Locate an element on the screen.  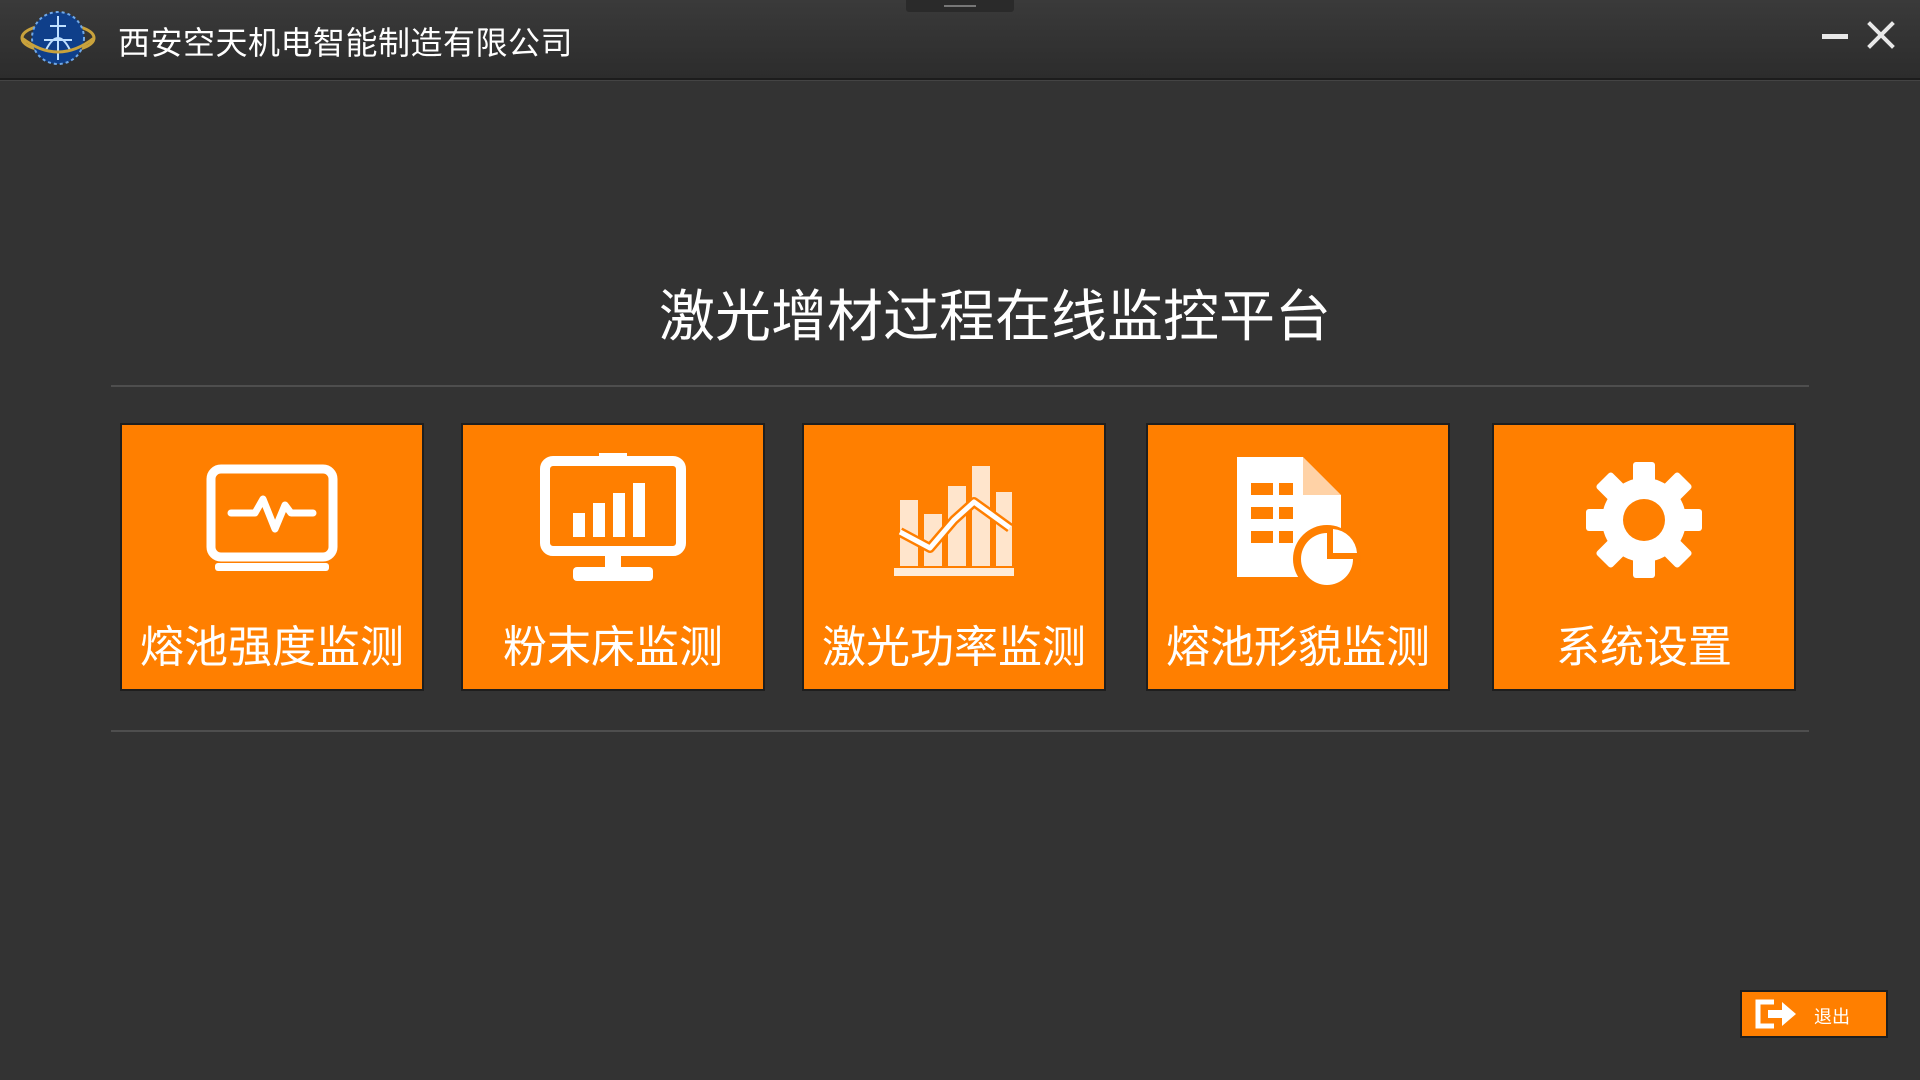
divider-bottom is located at coordinates (960, 731).